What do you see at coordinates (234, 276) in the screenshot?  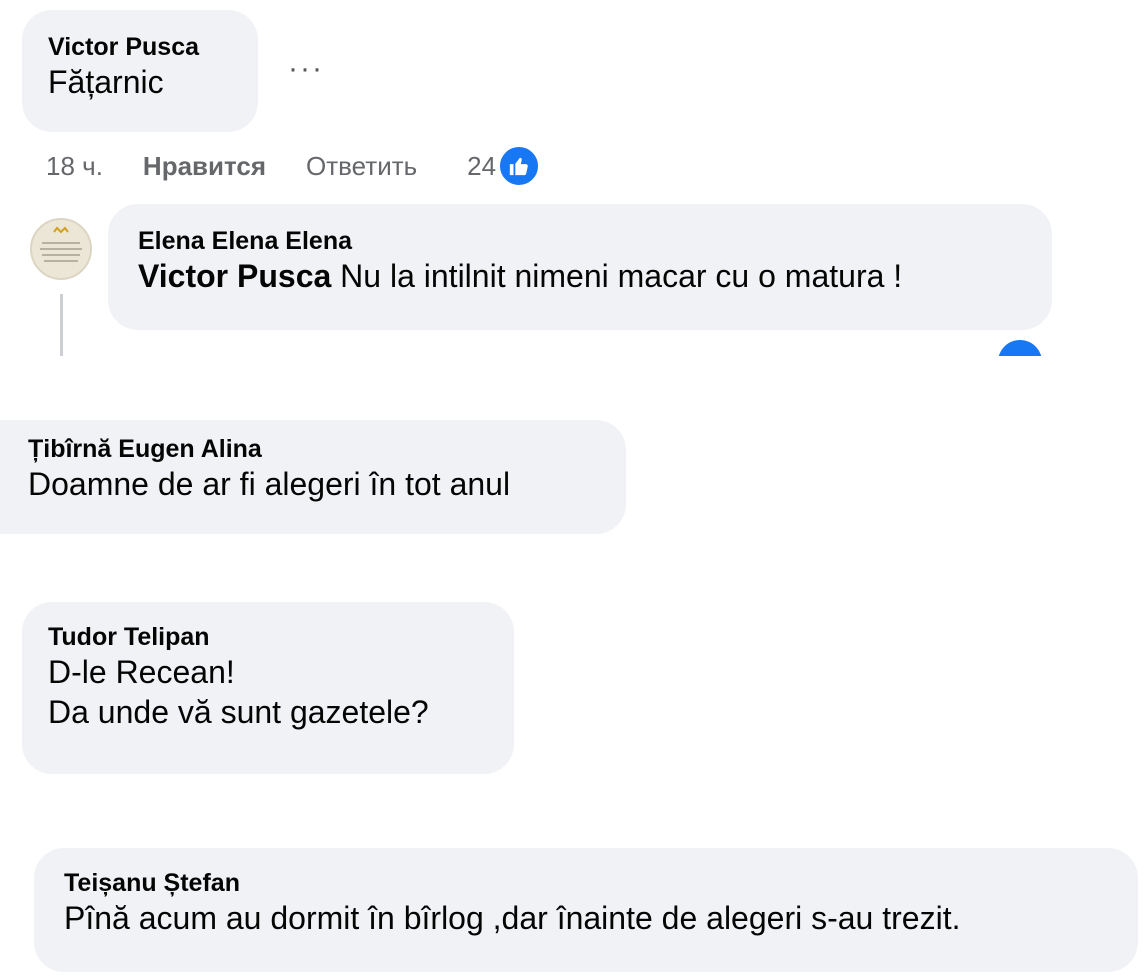 I see `reply-mention: Victor Pusca` at bounding box center [234, 276].